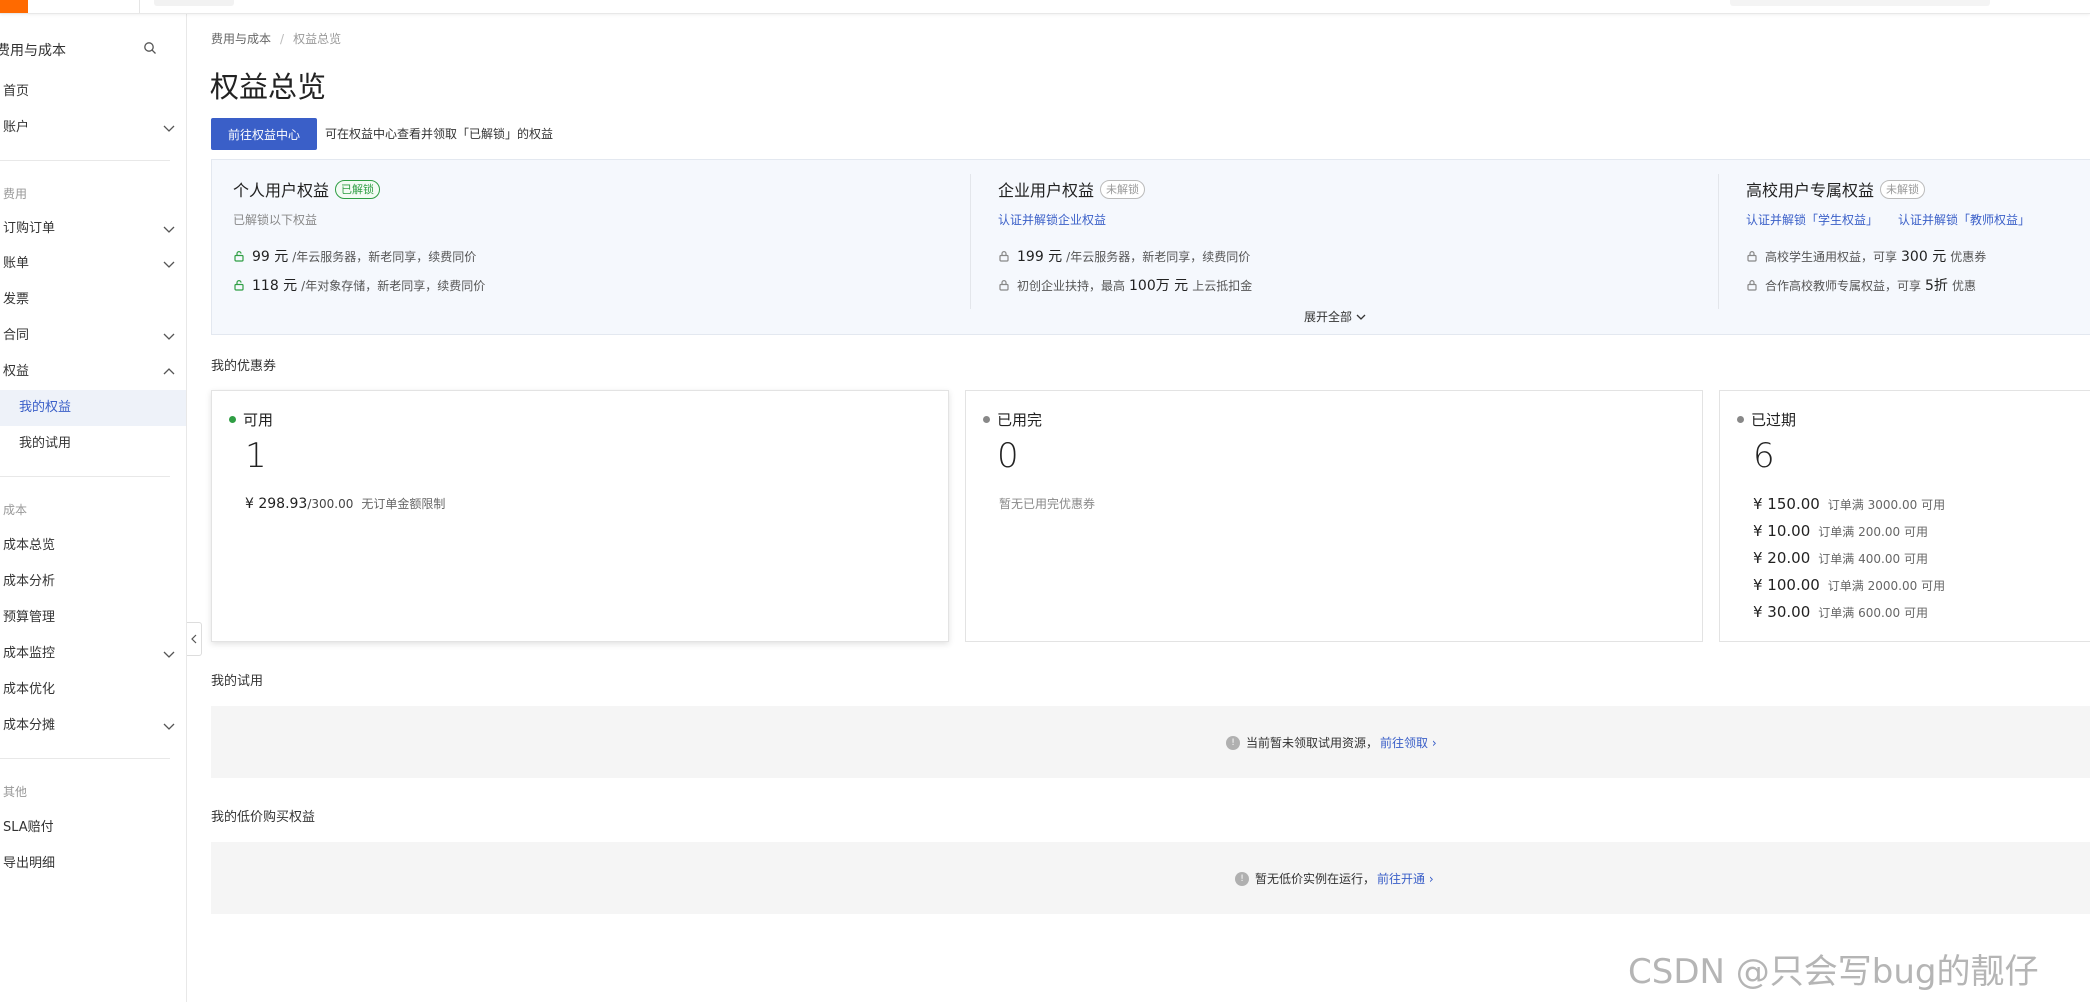  Describe the element at coordinates (1860, 3) in the screenshot. I see `topbar-search` at that location.